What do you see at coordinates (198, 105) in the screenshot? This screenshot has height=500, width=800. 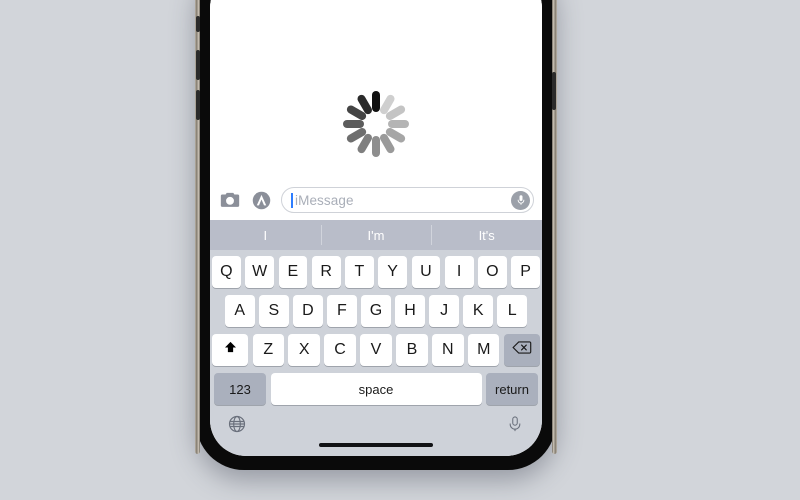 I see `volume-down-button` at bounding box center [198, 105].